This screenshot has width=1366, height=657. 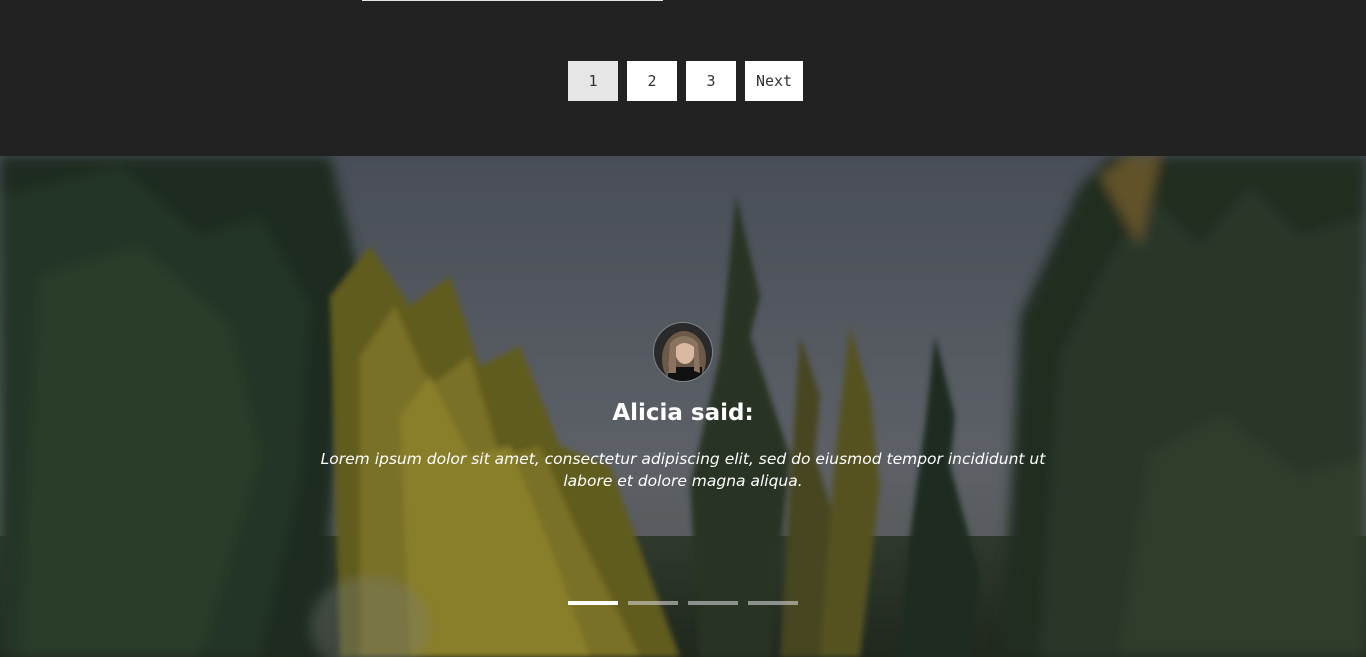 What do you see at coordinates (711, 81) in the screenshot?
I see `page-3-button: 3` at bounding box center [711, 81].